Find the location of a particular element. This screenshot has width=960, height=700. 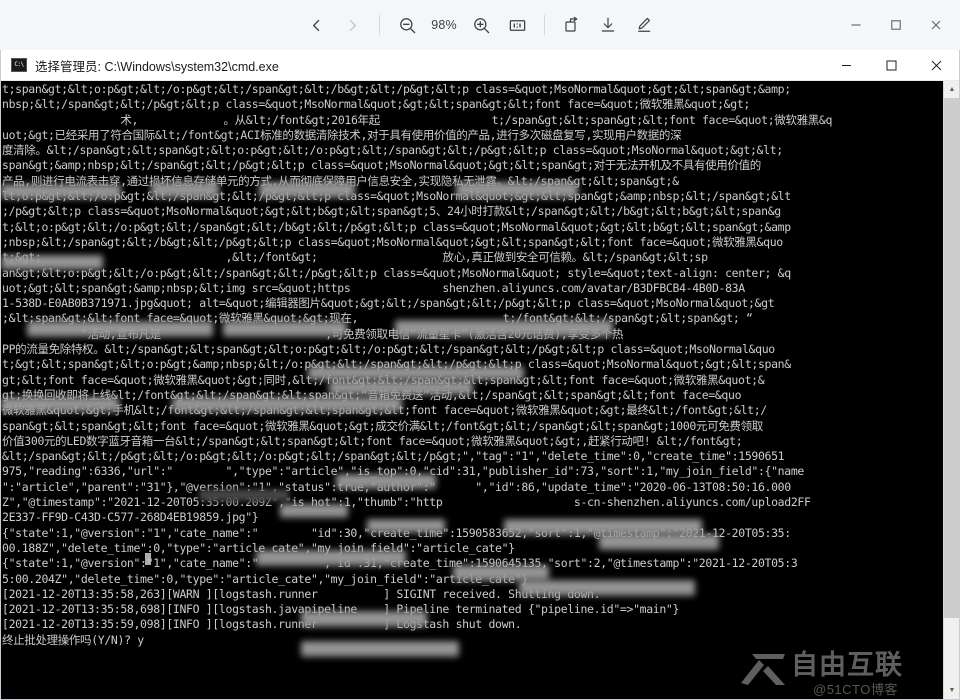

cmd-window-controls is located at coordinates (891, 65).